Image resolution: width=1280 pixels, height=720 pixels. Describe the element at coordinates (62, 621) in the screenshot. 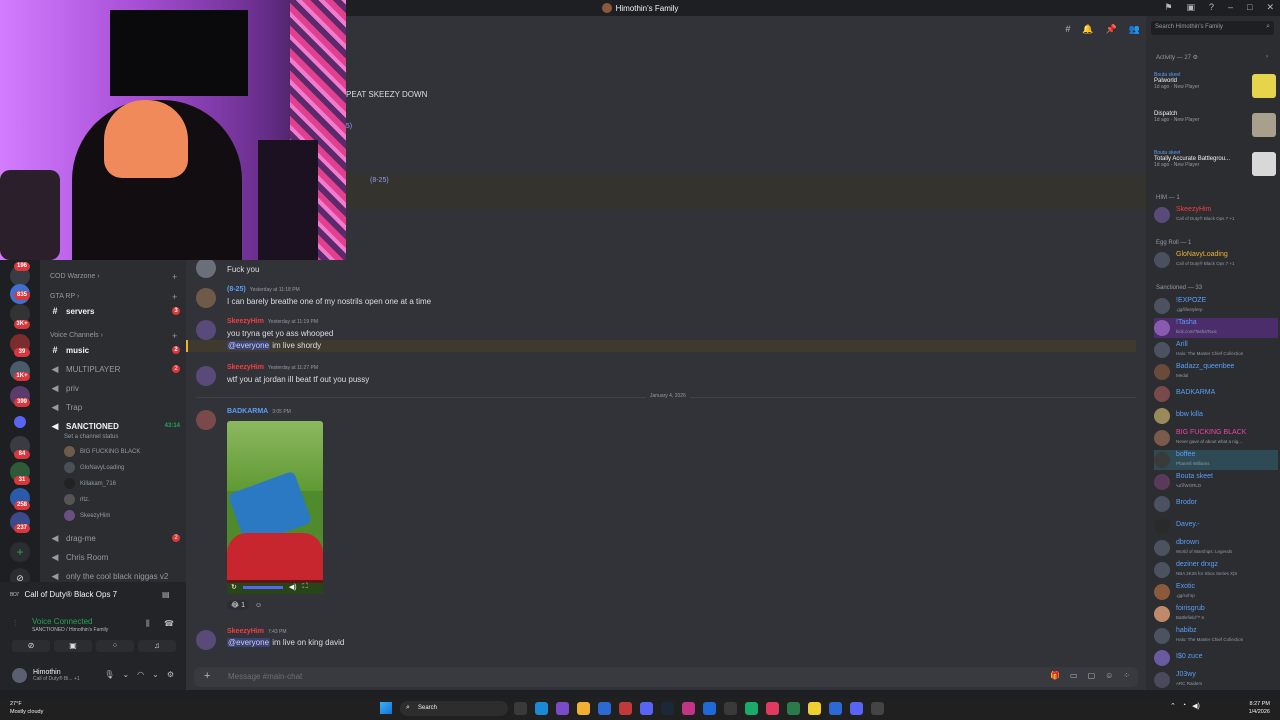

I see `voice-connected-label: Voice Connected` at that location.